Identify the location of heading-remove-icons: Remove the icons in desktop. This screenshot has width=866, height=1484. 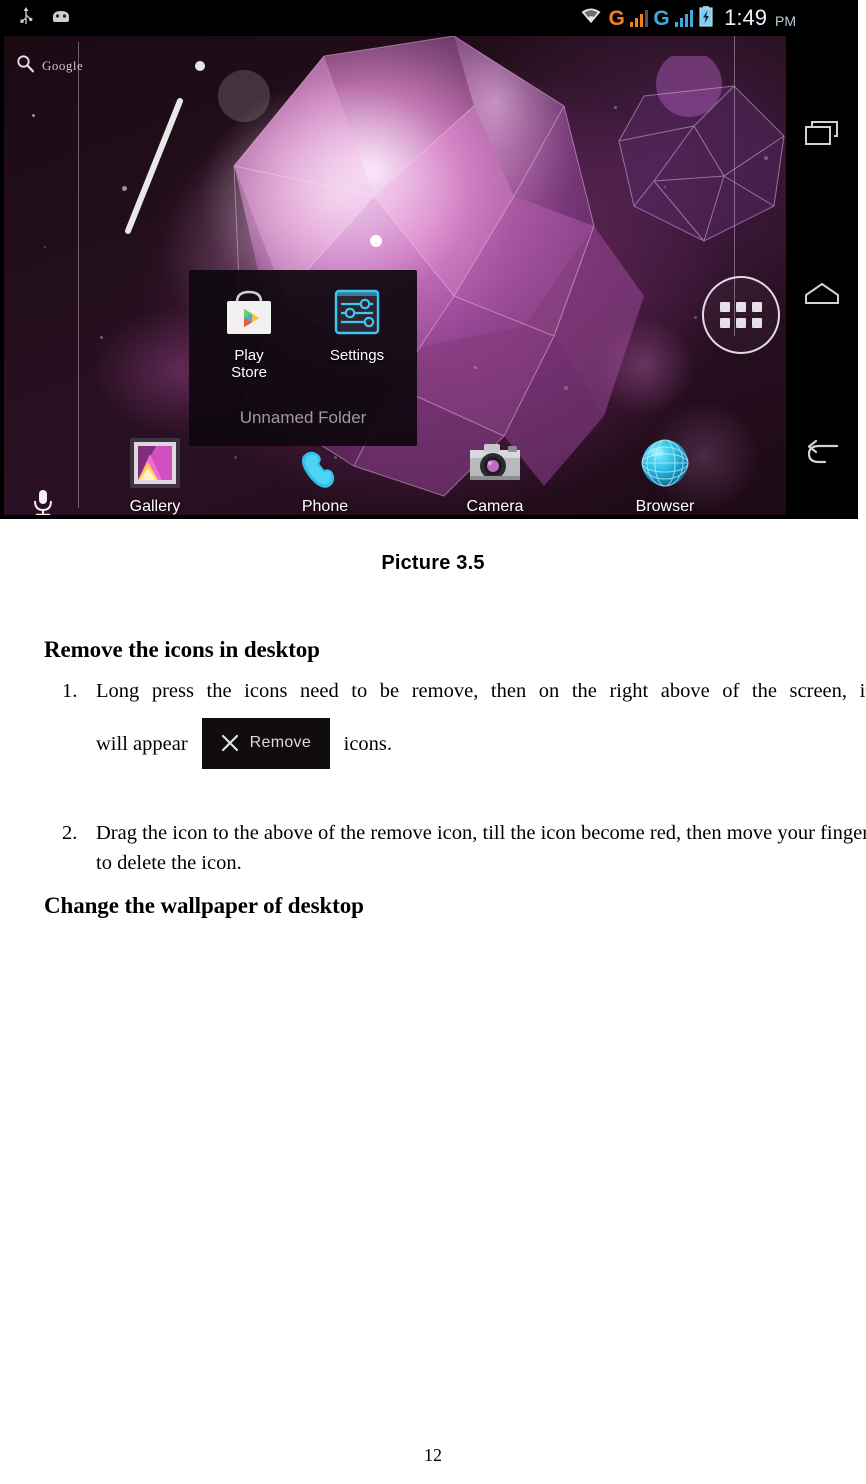
(182, 649).